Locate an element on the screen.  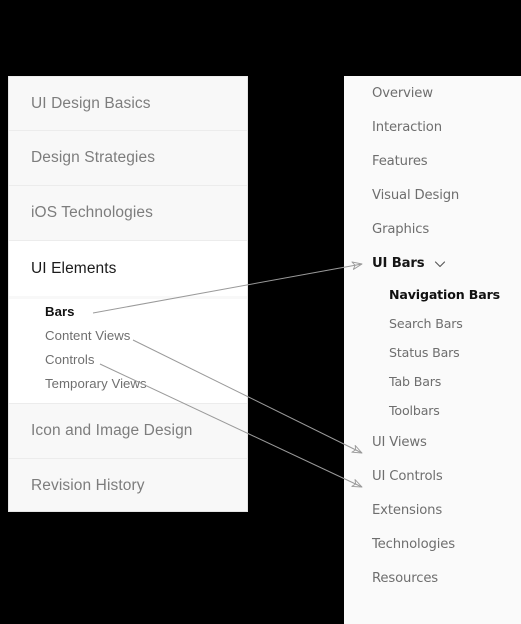
outline-subitem-content-views: Content Views is located at coordinates (128, 335).